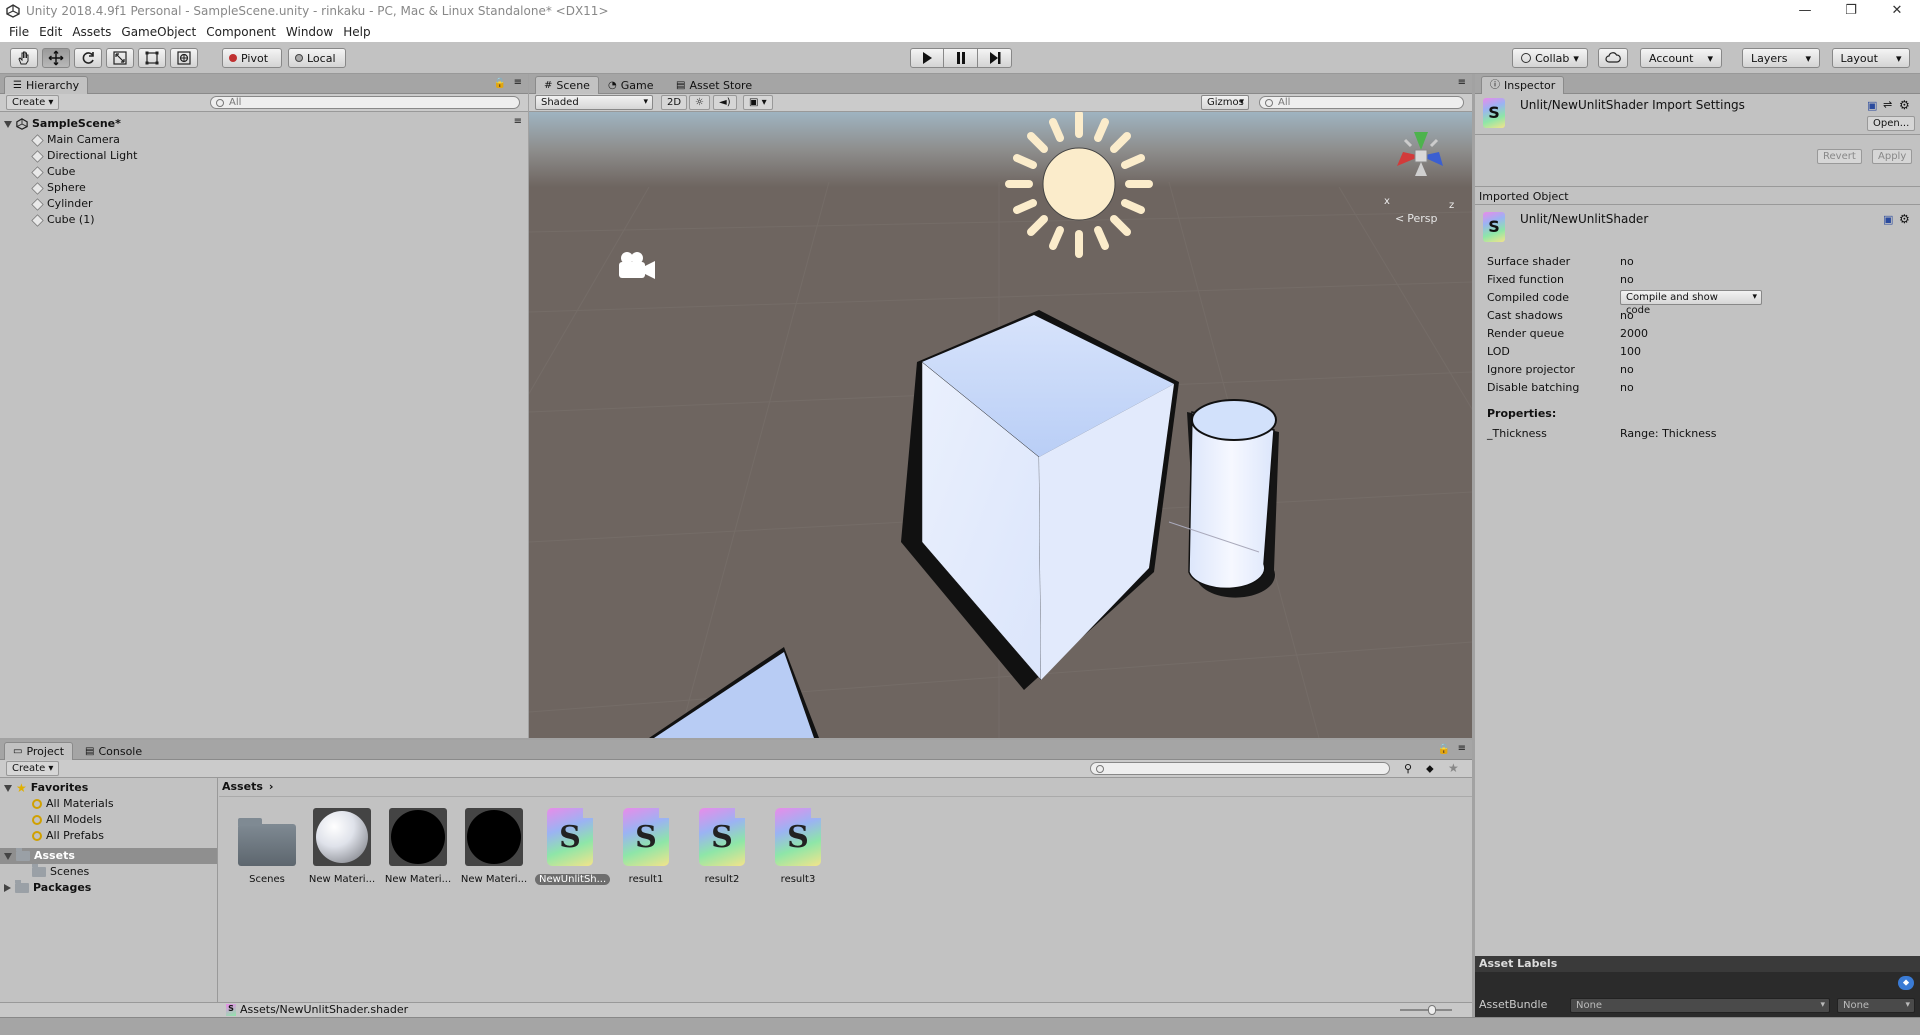 The width and height of the screenshot is (1920, 1035). What do you see at coordinates (113, 751) in the screenshot?
I see `tab-console: ▤ Console` at bounding box center [113, 751].